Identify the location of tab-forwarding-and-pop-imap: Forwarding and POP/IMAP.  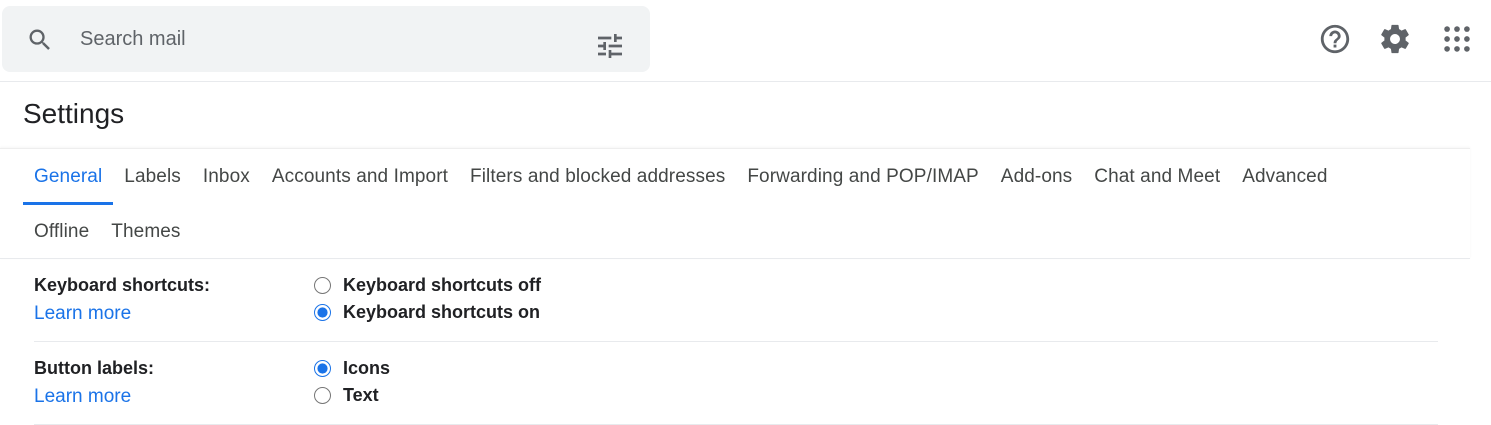
(862, 177).